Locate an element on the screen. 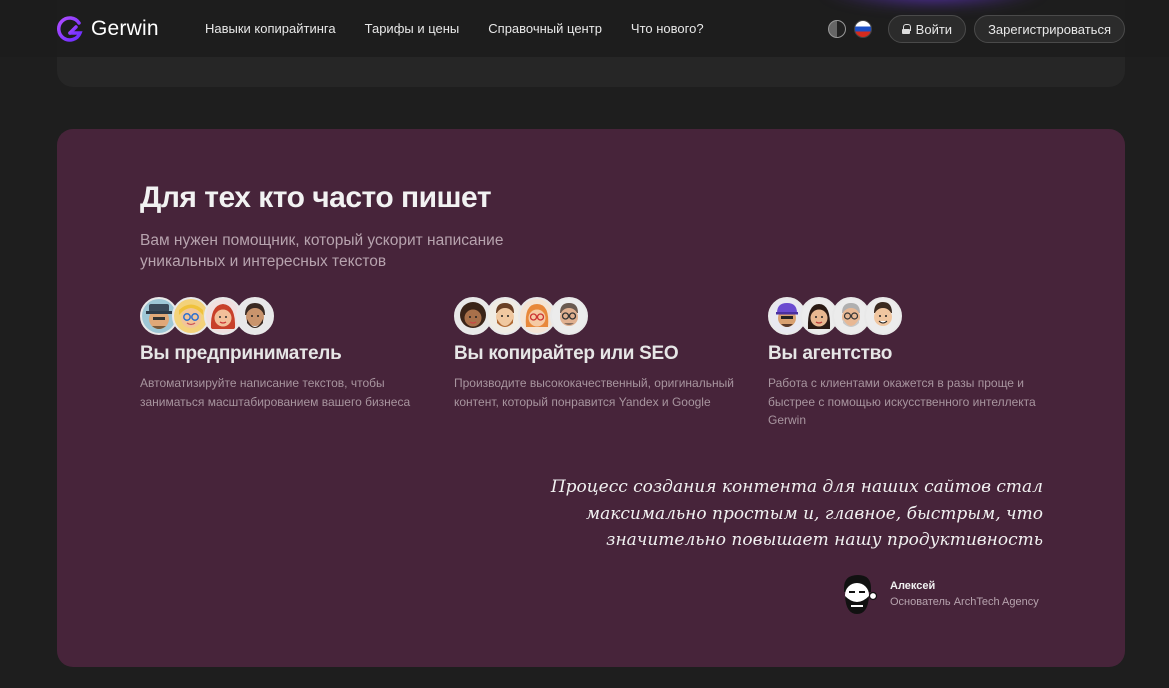  nav-help-center: Справочный центр is located at coordinates (545, 28).